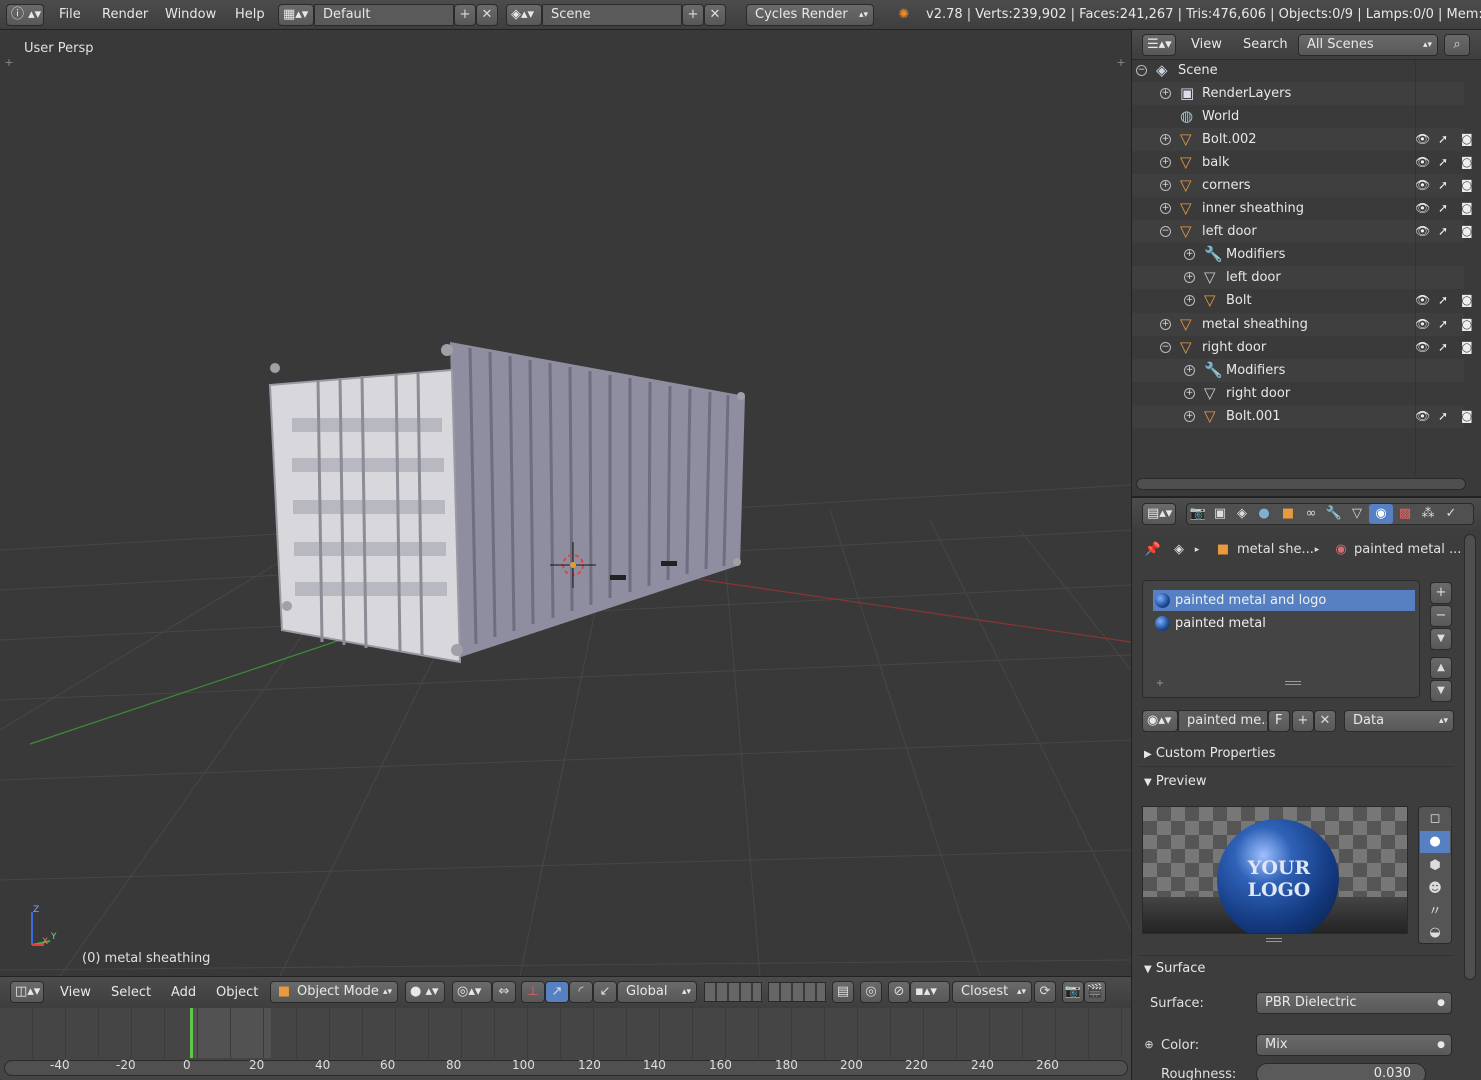 Image resolution: width=1481 pixels, height=1080 pixels. I want to click on vp-menu-add: Add, so click(183, 992).